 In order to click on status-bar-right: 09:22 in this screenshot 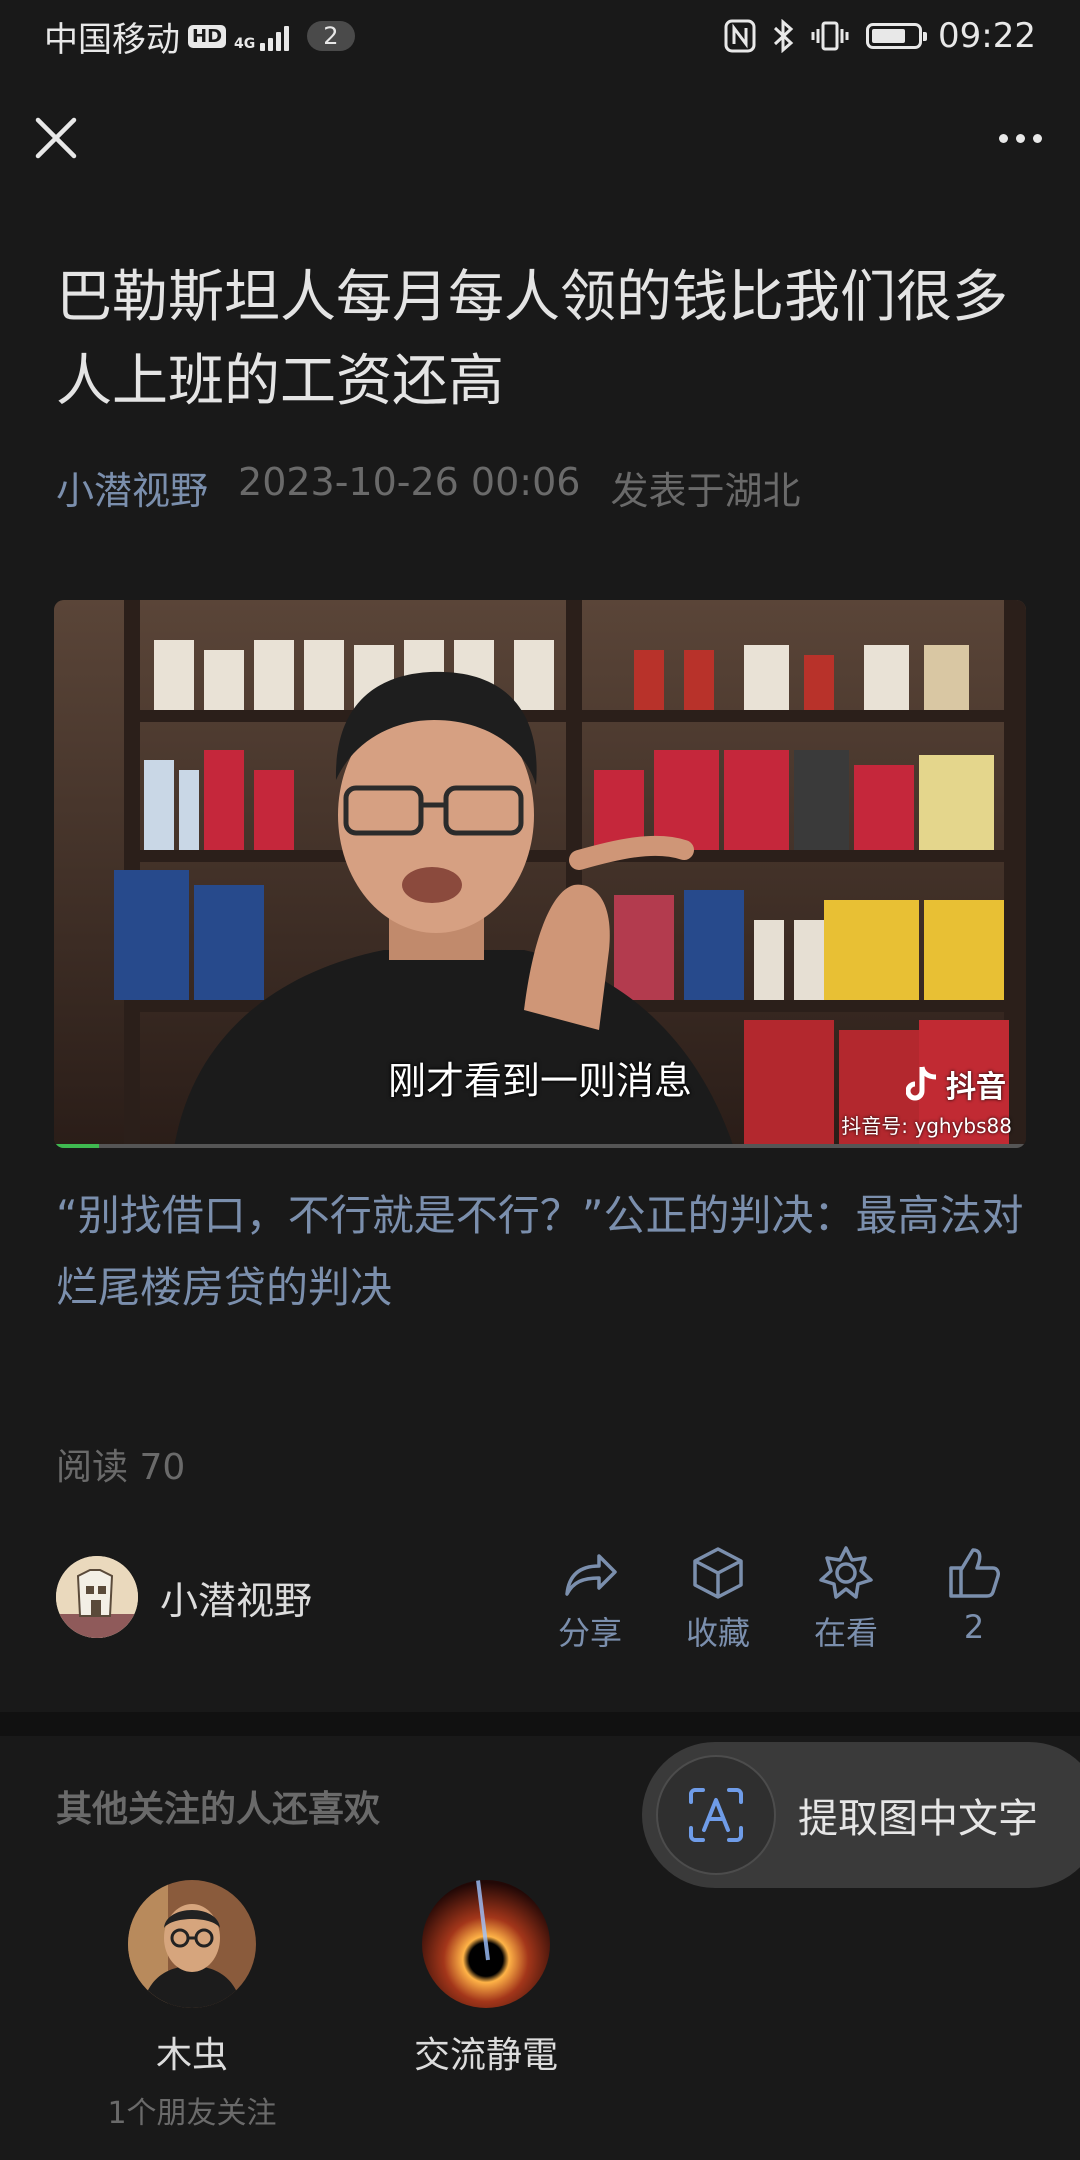, I will do `click(880, 36)`.